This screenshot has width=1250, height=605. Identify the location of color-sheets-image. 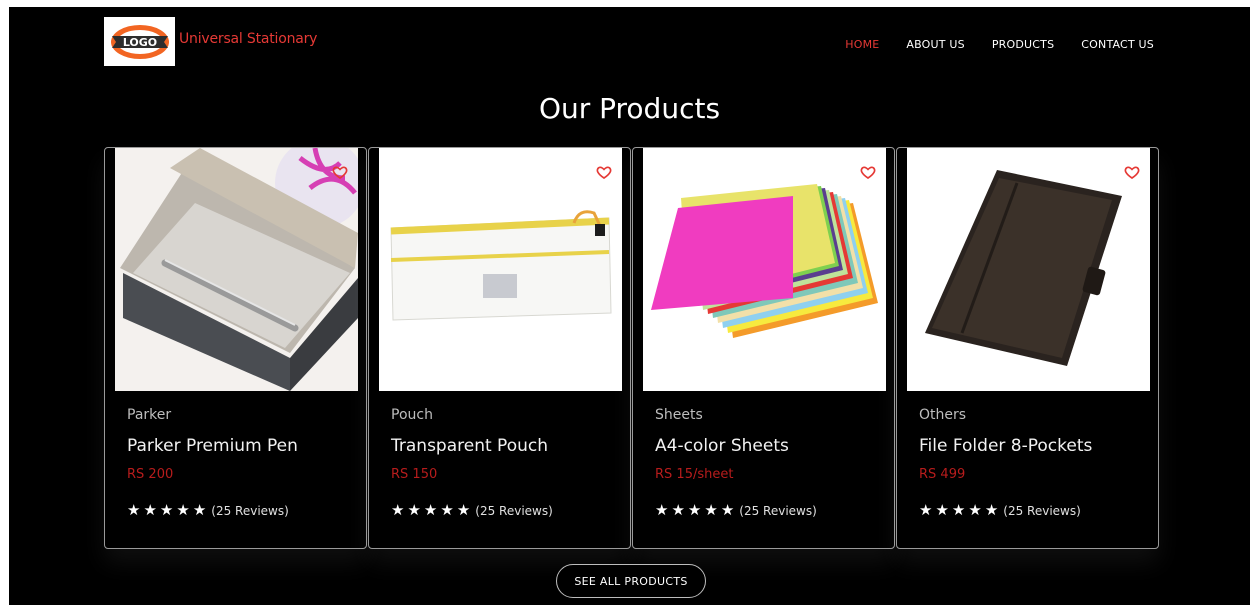
(764, 269).